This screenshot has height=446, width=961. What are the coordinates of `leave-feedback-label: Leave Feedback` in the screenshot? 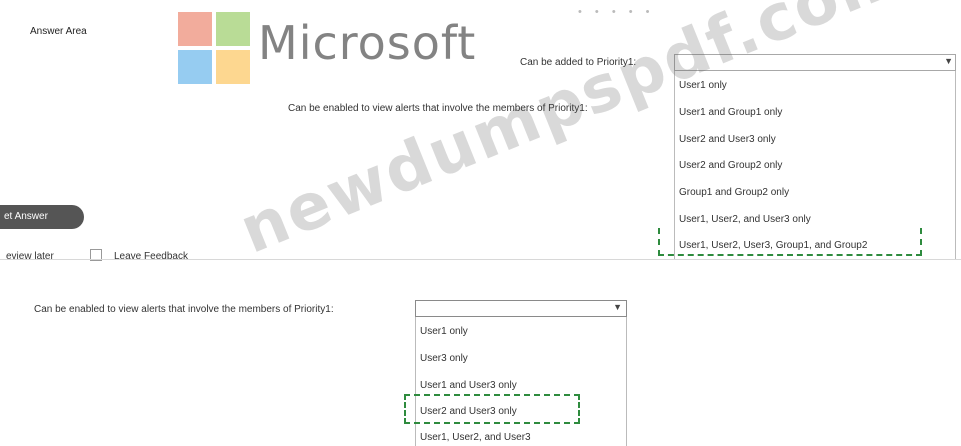 It's located at (151, 256).